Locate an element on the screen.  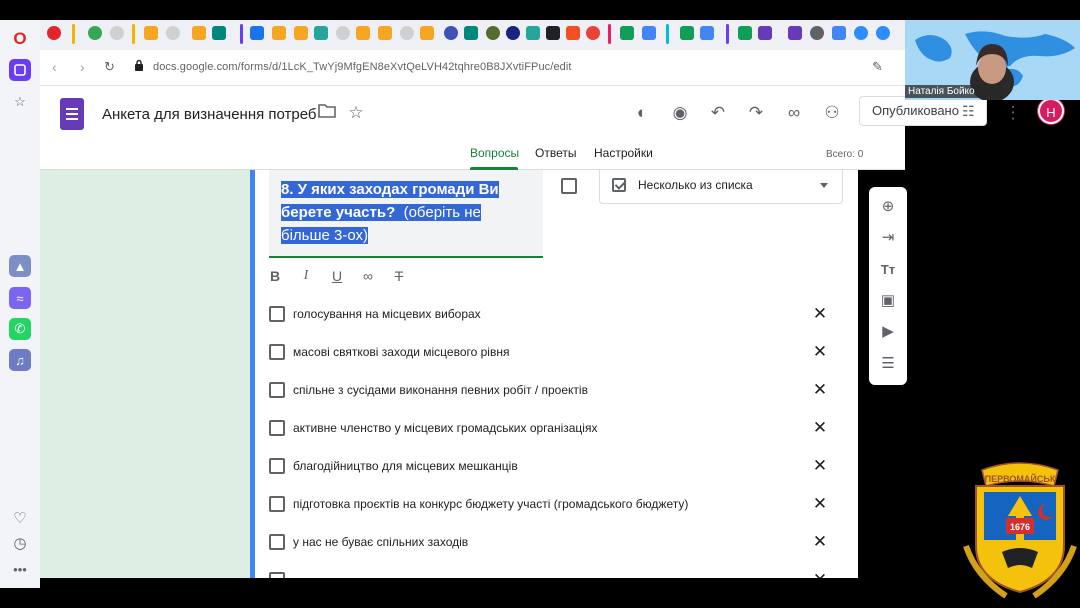
messenger-icon: ≈ is located at coordinates (20, 298).